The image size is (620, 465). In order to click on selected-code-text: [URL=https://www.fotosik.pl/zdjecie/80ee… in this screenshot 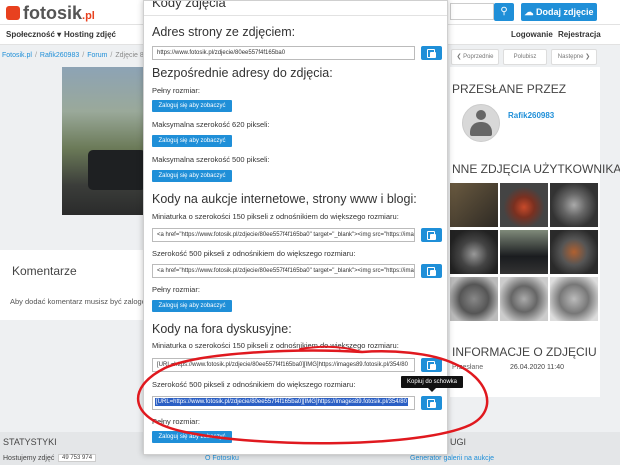, I will do `click(281, 402)`.